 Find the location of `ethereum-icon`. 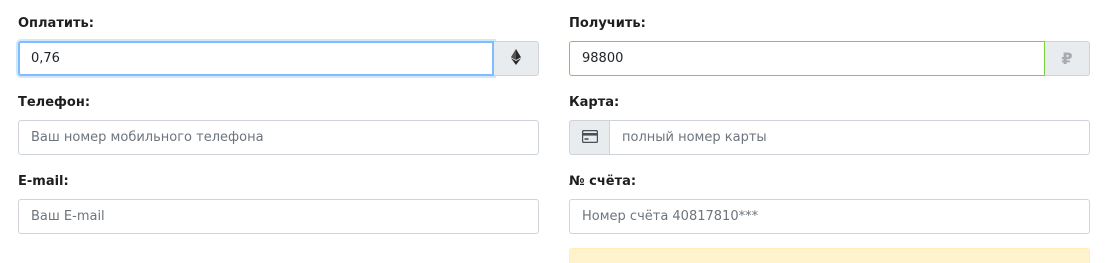

ethereum-icon is located at coordinates (516, 58).